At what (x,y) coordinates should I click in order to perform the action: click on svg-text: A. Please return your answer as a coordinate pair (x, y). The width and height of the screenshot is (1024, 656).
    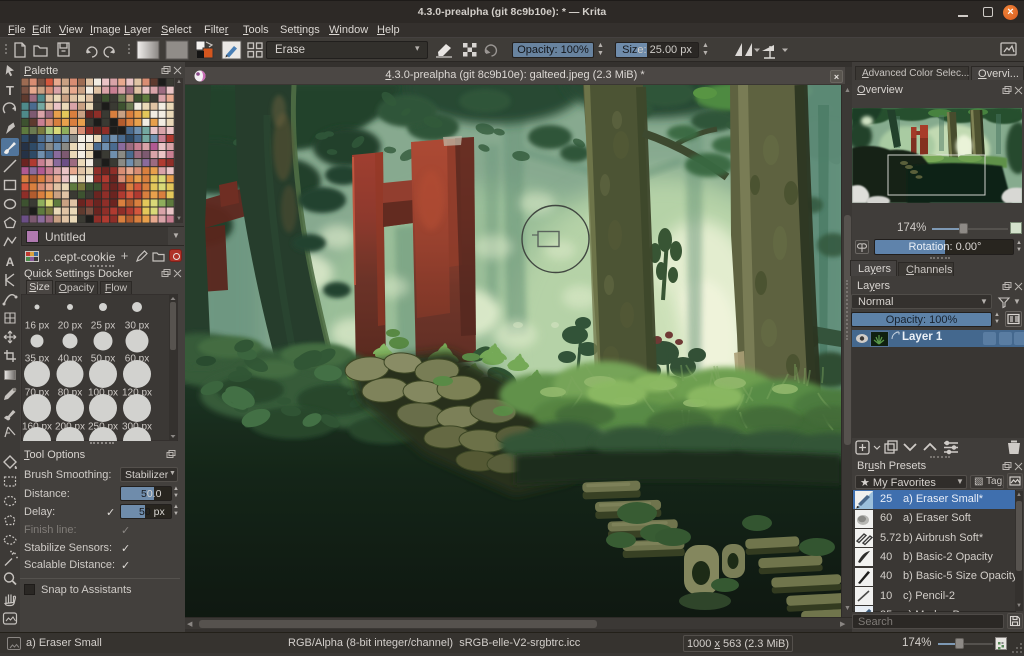
    Looking at the image, I should click on (10, 262).